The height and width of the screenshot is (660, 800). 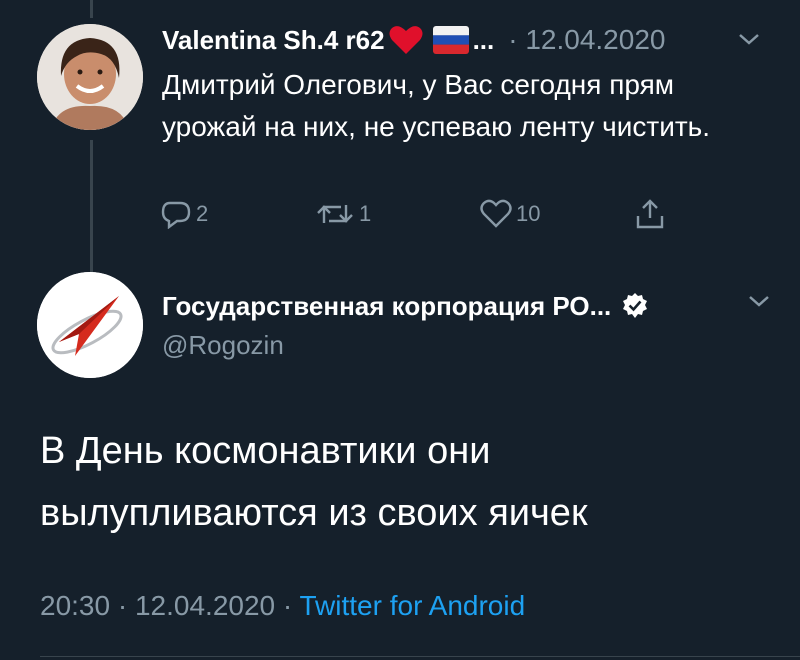 What do you see at coordinates (273, 40) in the screenshot?
I see `reply-display-name: Valentina Sh.4 r62` at bounding box center [273, 40].